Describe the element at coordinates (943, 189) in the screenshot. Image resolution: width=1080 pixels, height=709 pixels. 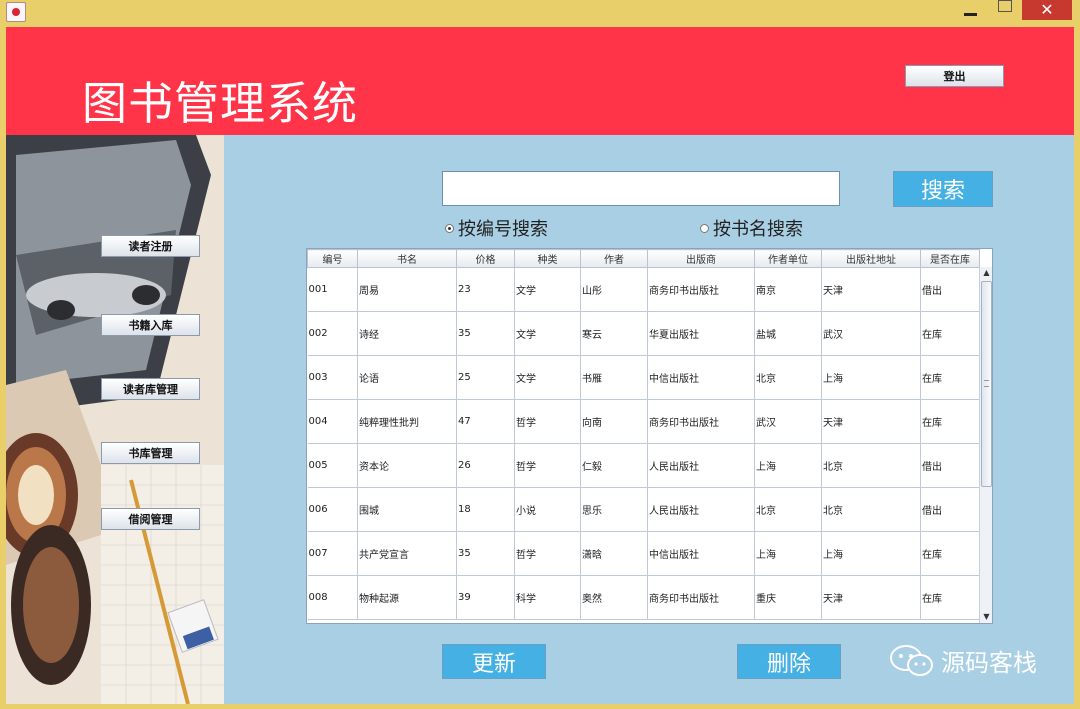
I see `search-button: 搜索` at that location.